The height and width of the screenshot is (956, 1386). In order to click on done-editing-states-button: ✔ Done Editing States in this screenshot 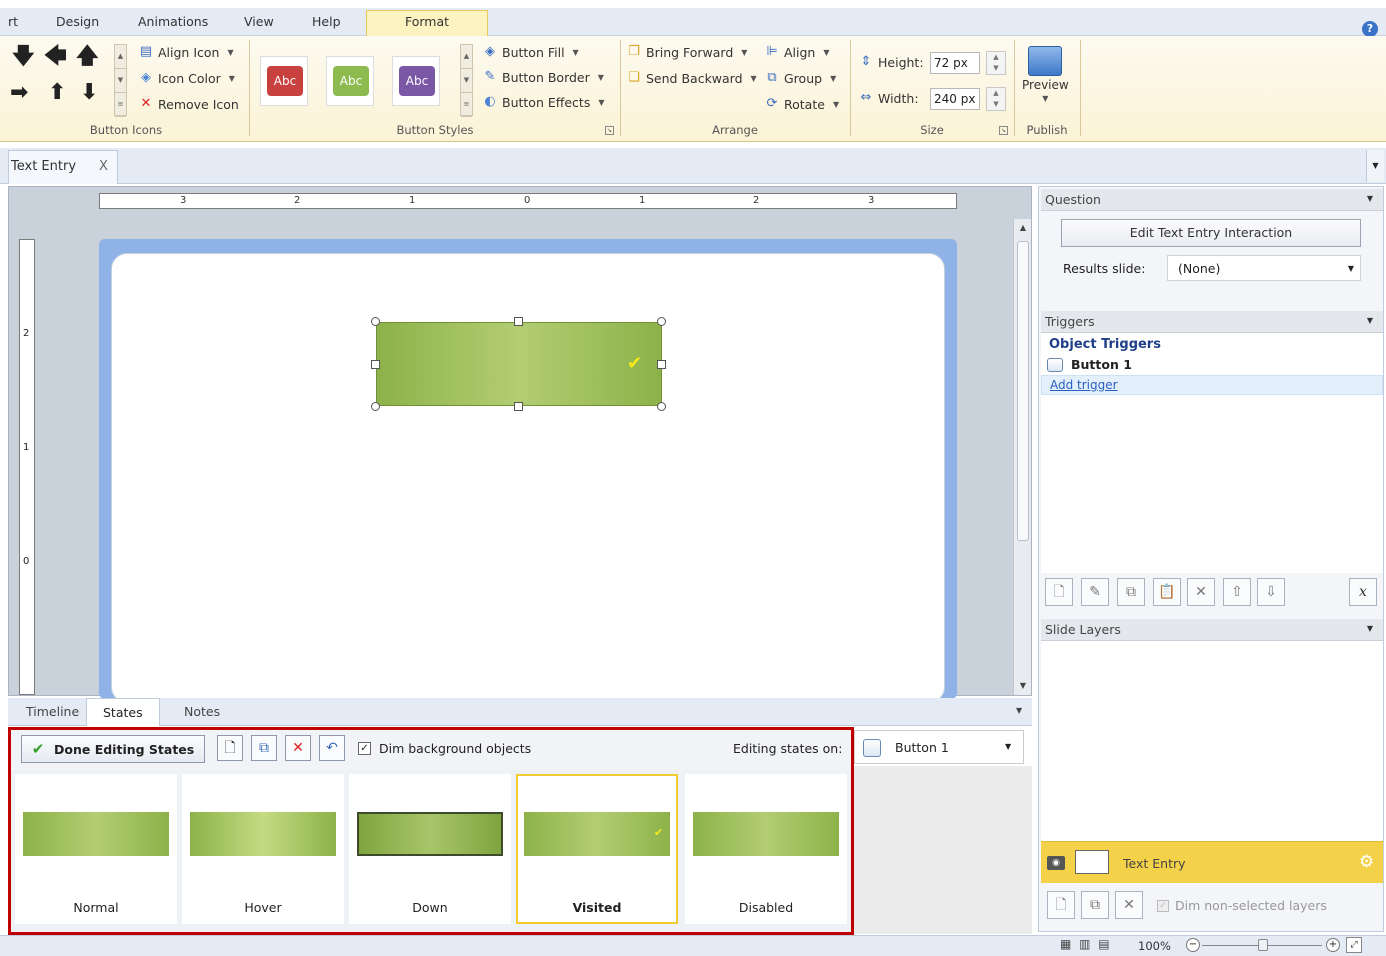, I will do `click(113, 749)`.